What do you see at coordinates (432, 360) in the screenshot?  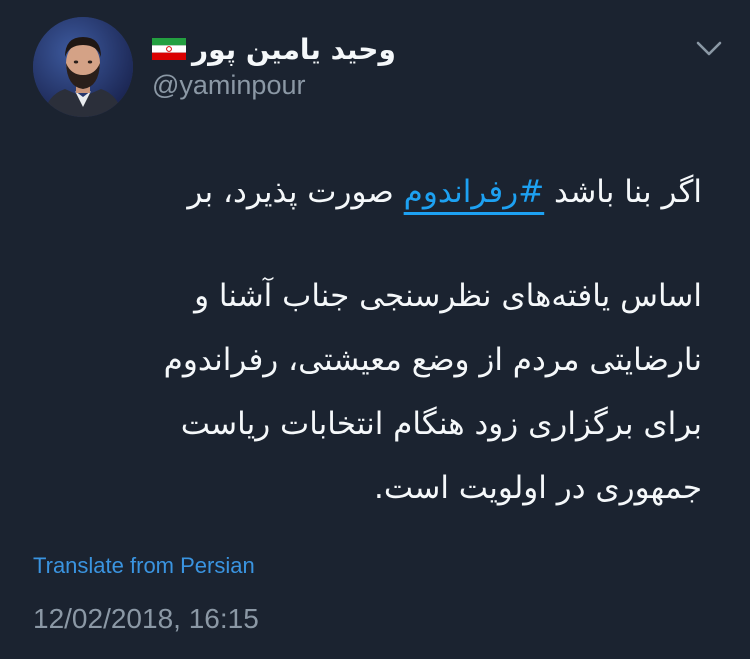 I see `tweet-line-3: نارضایتی مردم از وضع معیشتی، رفراندوم` at bounding box center [432, 360].